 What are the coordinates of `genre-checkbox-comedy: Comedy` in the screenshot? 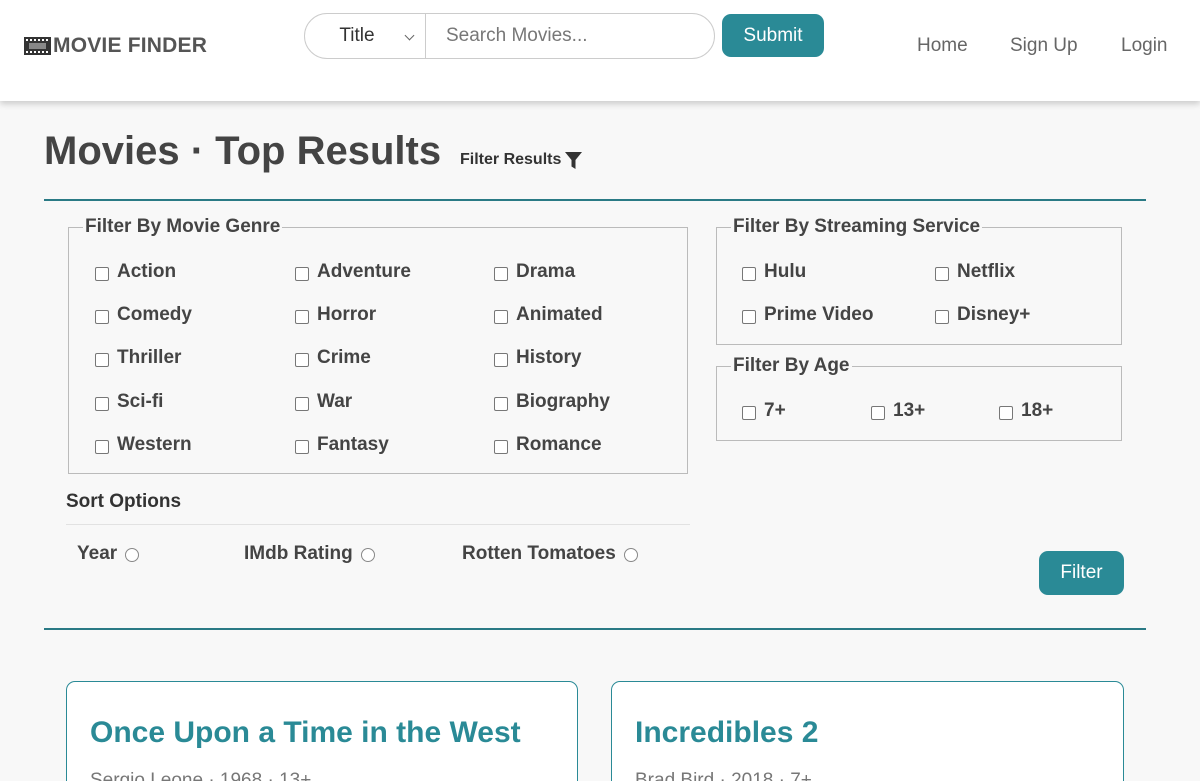 It's located at (143, 315).